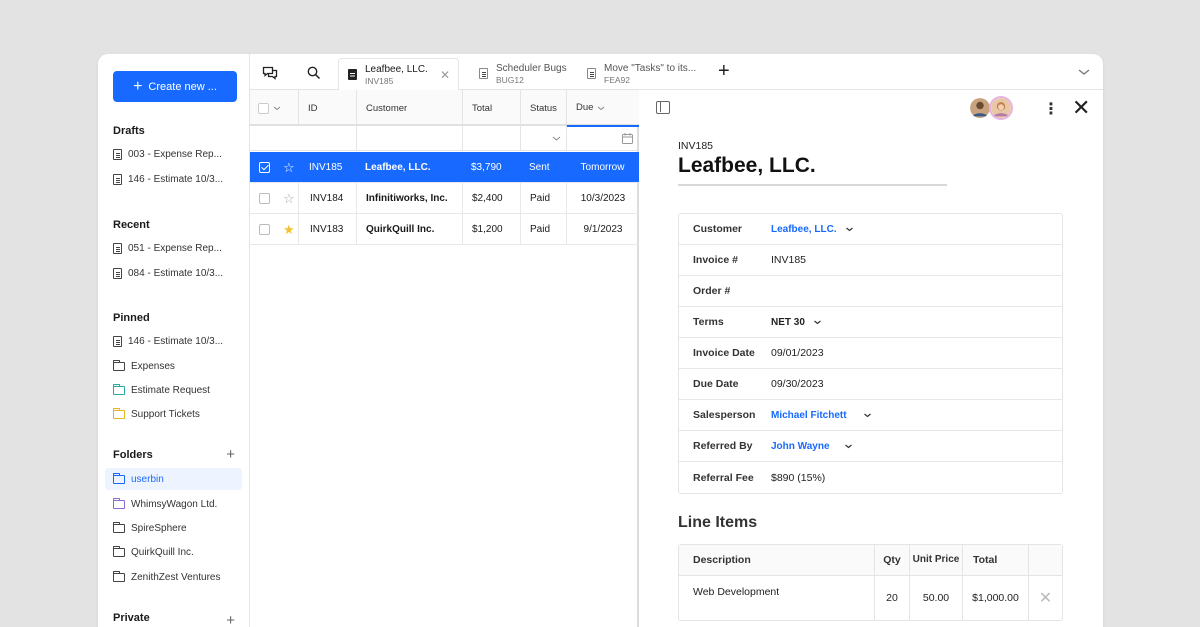 The width and height of the screenshot is (1200, 627). I want to click on cell-due: Tomorrow, so click(602, 167).